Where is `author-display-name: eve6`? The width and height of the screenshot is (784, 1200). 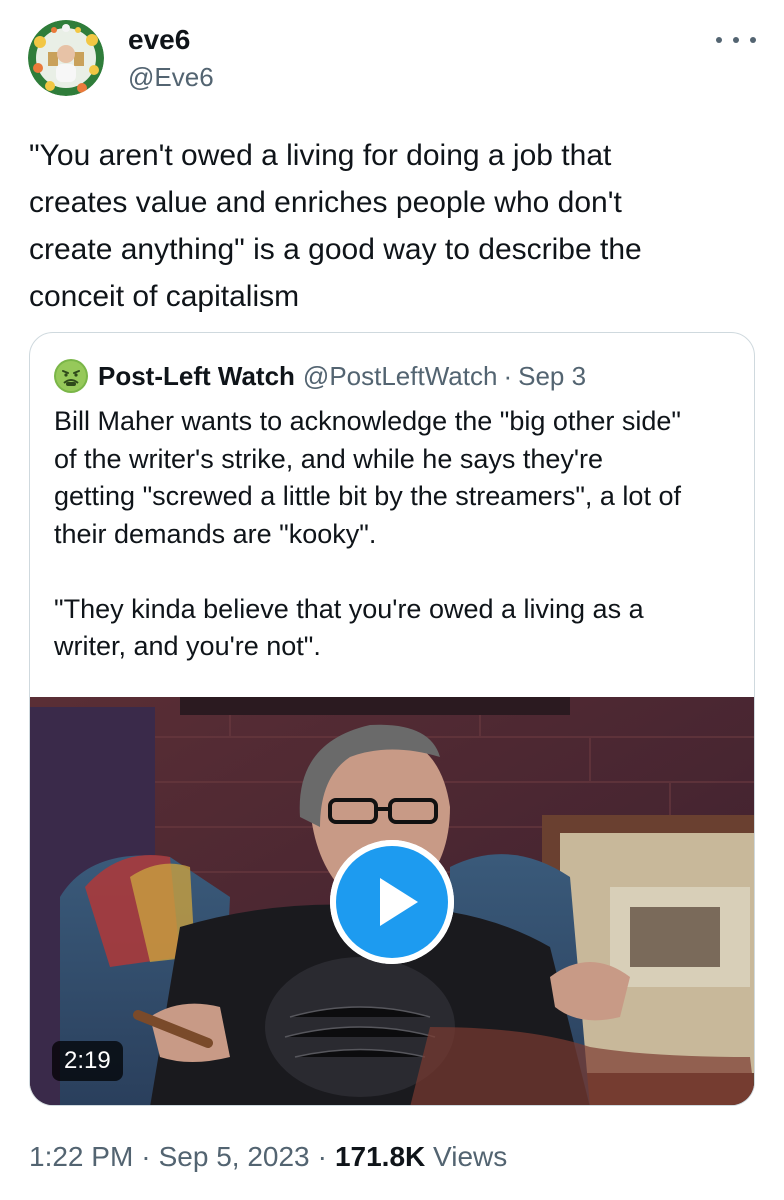
author-display-name: eve6 is located at coordinates (159, 40).